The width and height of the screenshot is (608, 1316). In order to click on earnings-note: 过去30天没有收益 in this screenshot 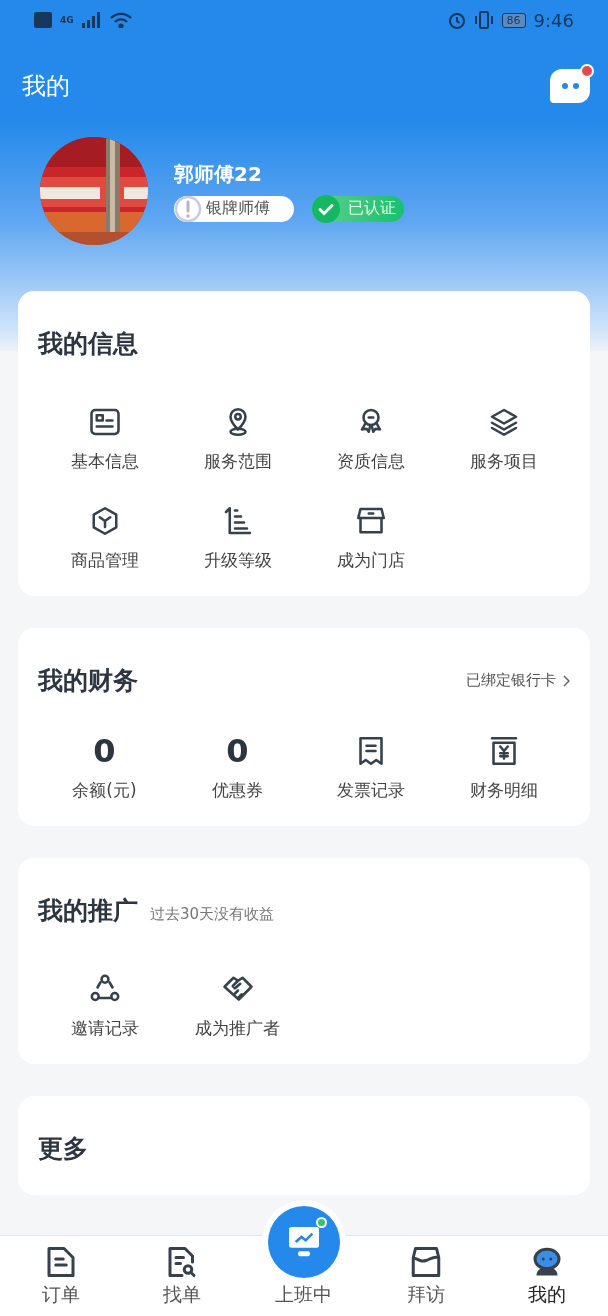, I will do `click(212, 914)`.